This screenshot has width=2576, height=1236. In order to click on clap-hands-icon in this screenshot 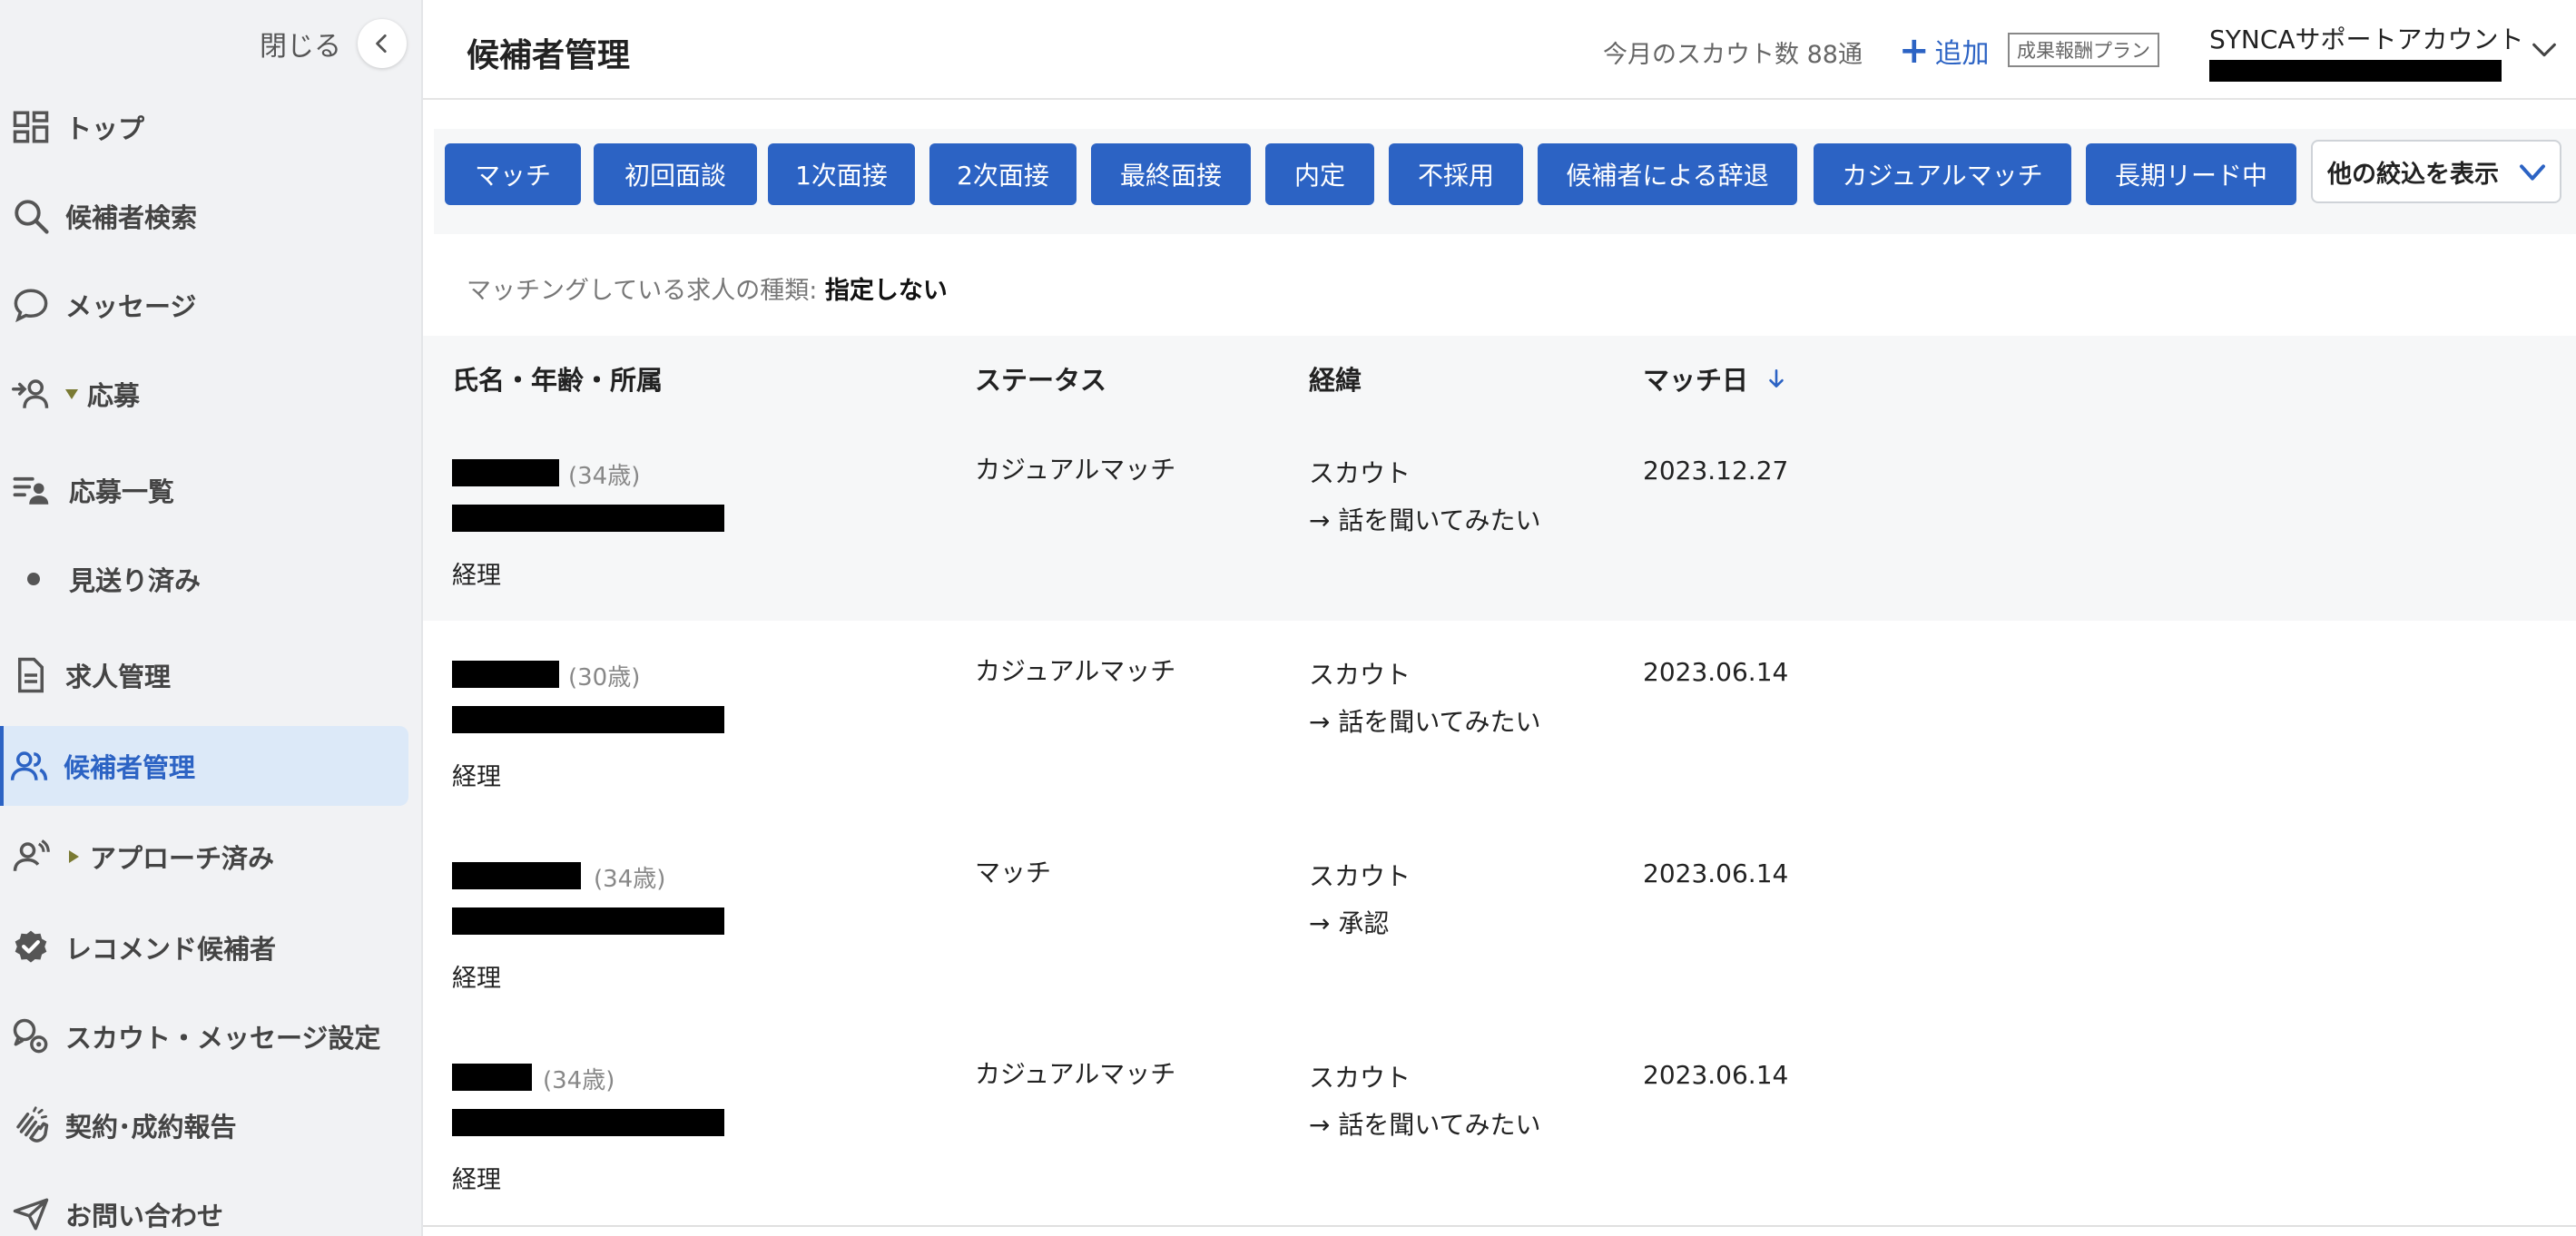, I will do `click(31, 1125)`.